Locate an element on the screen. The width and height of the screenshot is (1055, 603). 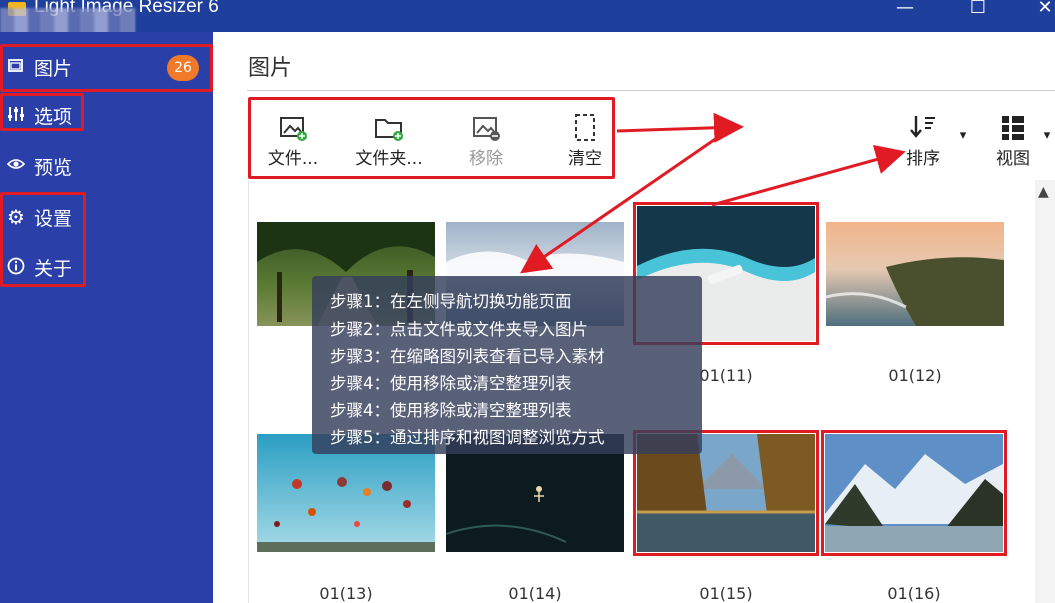
arrow-to-sort is located at coordinates (808, 175).